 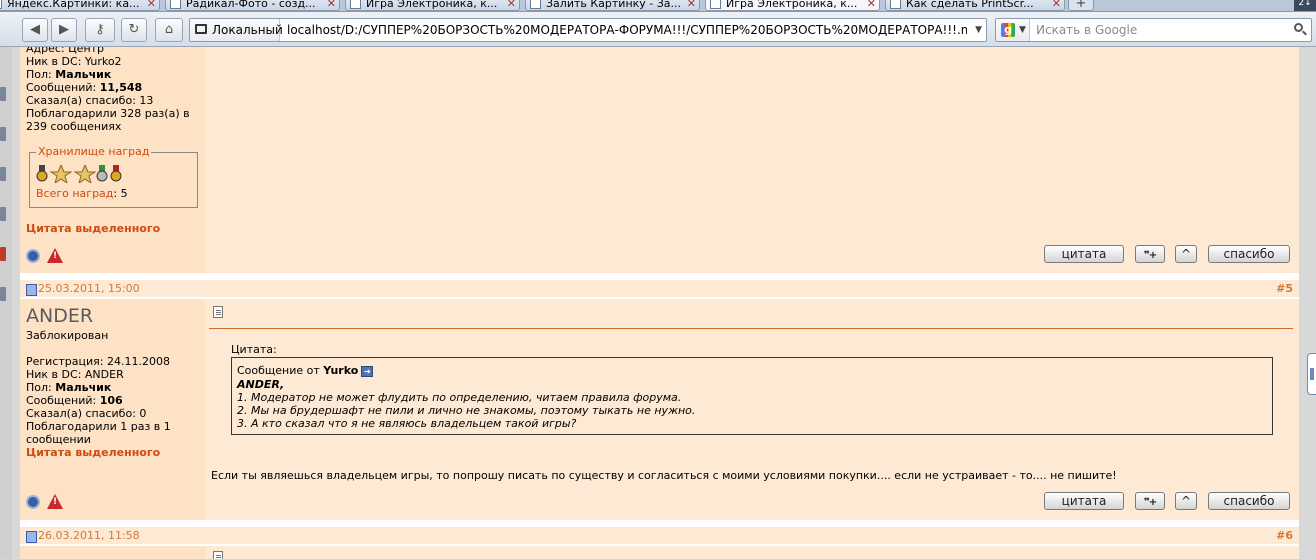 What do you see at coordinates (83, 536) in the screenshot?
I see `post-date: 26.03.2011, 11:58` at bounding box center [83, 536].